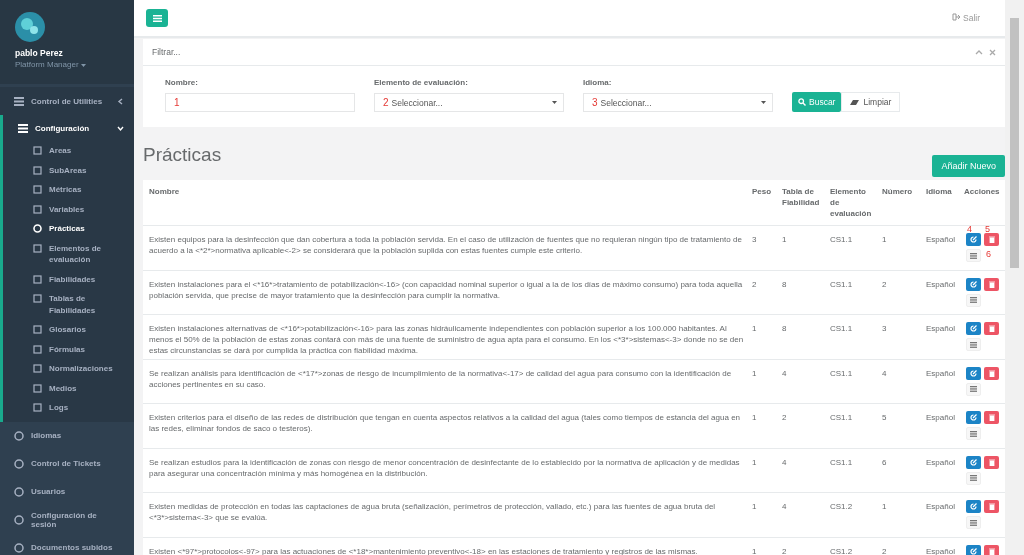 The width and height of the screenshot is (1024, 555). Describe the element at coordinates (78, 388) in the screenshot. I see `submenu-item: Medios` at that location.